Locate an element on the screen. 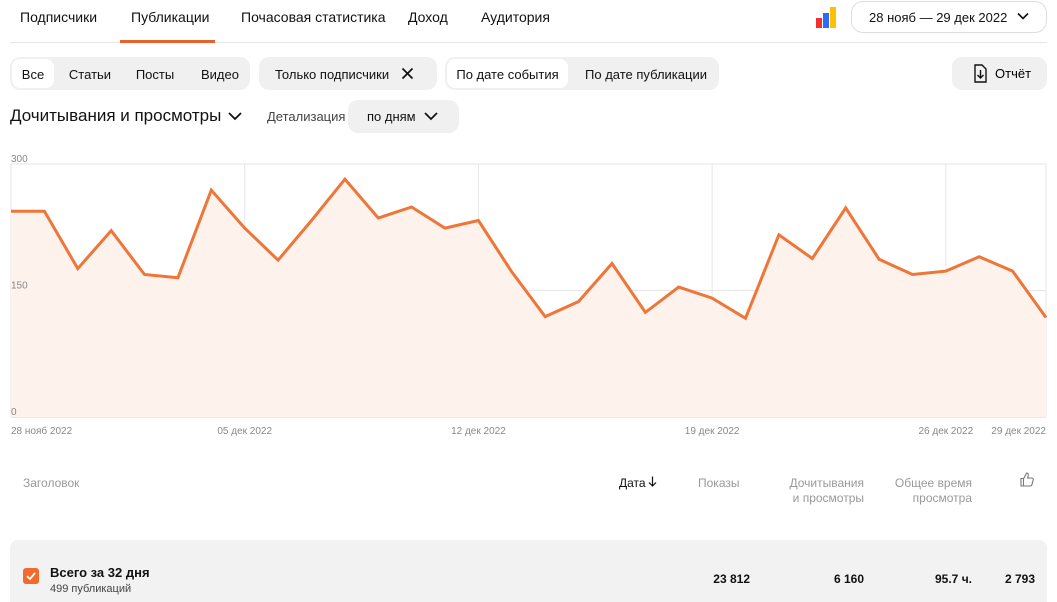 The width and height of the screenshot is (1057, 602). mode-by-publication-date: По дате публикации is located at coordinates (646, 73).